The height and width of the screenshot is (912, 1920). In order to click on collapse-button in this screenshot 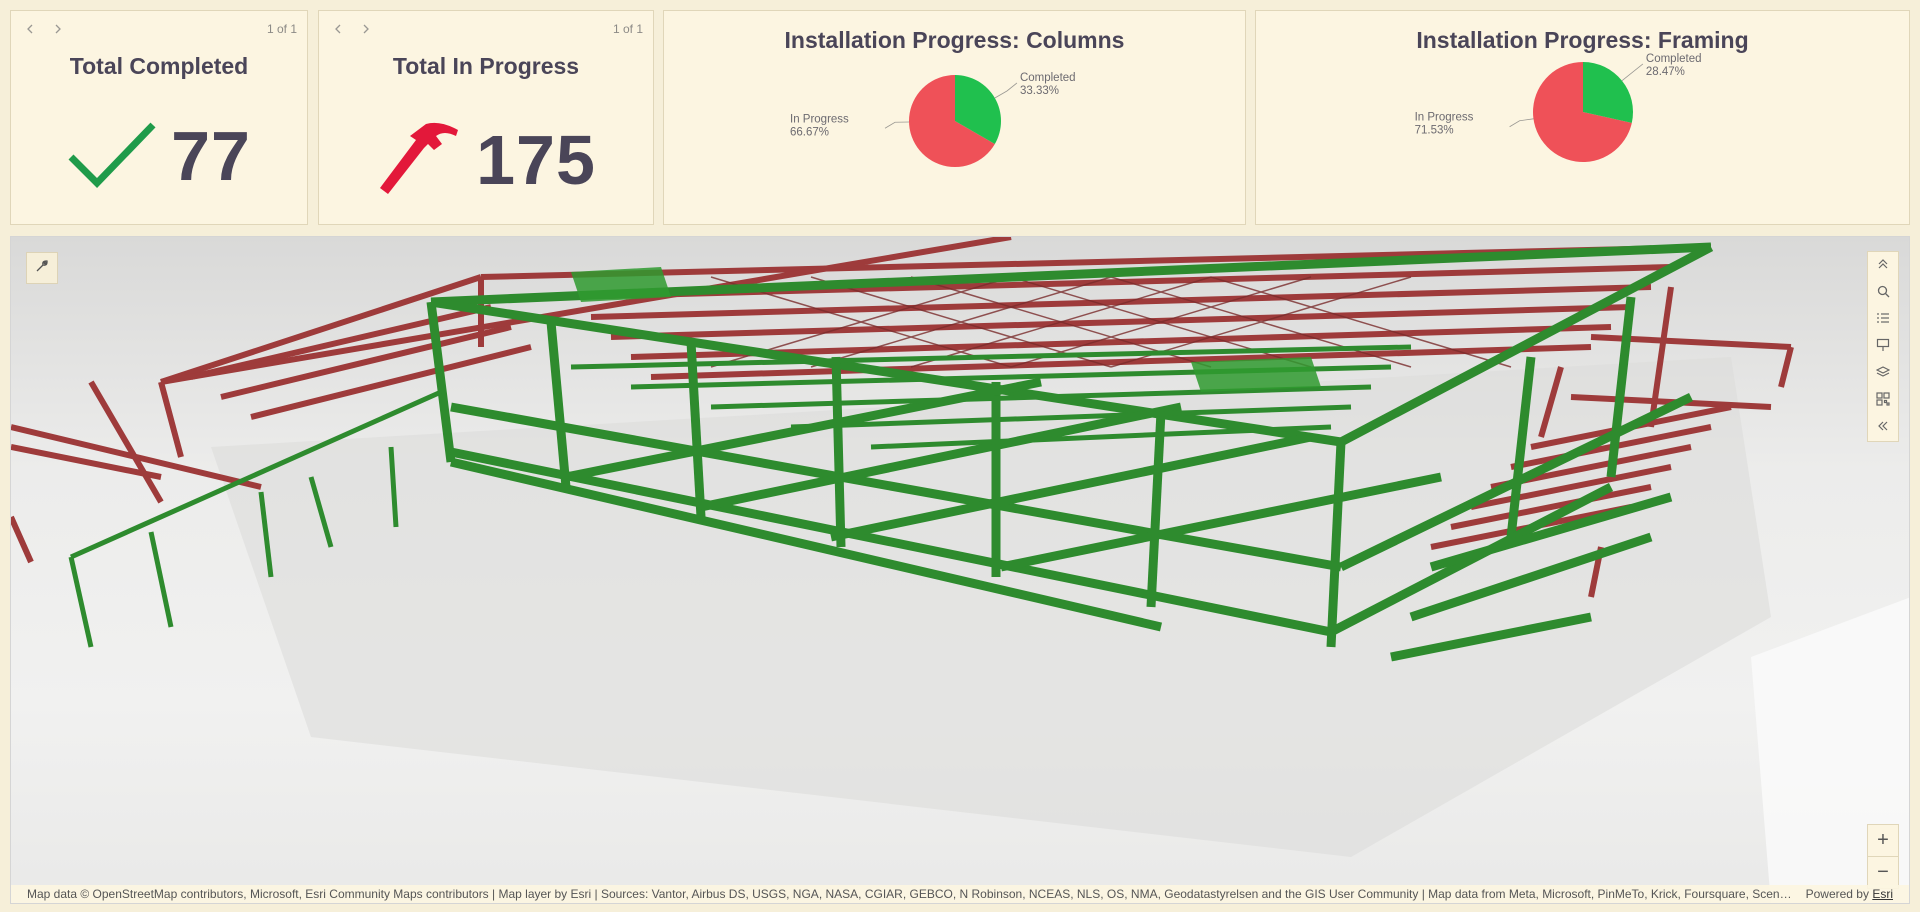, I will do `click(1883, 265)`.